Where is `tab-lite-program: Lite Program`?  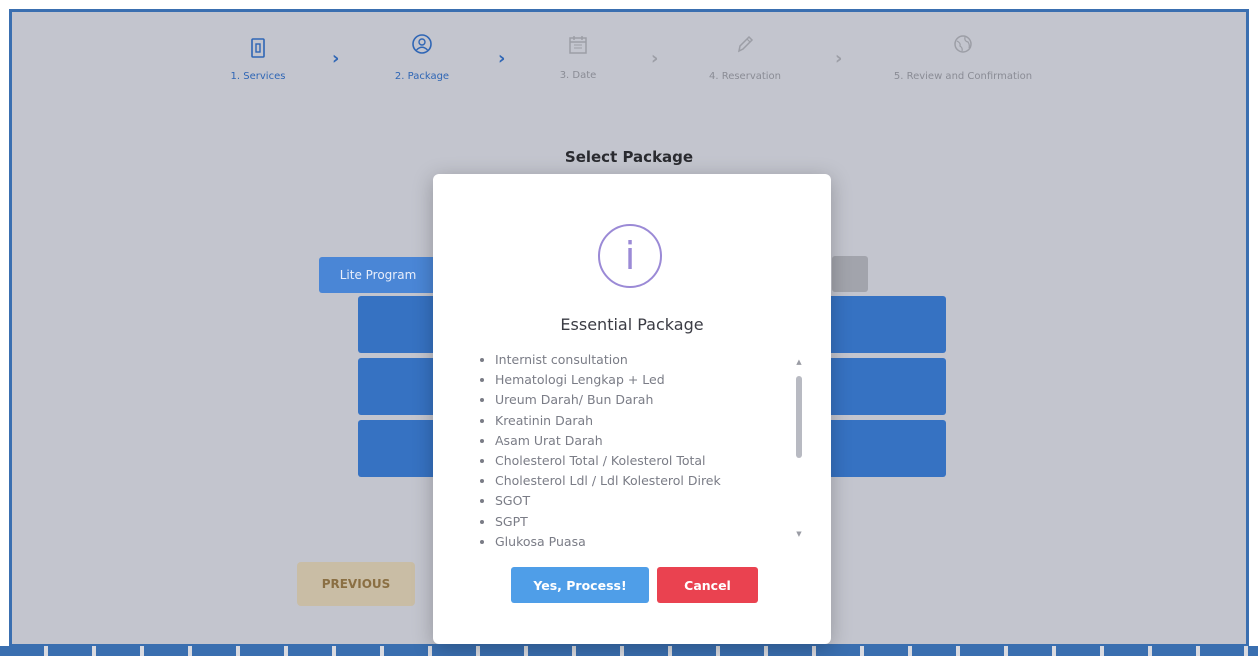
tab-lite-program: Lite Program is located at coordinates (378, 275).